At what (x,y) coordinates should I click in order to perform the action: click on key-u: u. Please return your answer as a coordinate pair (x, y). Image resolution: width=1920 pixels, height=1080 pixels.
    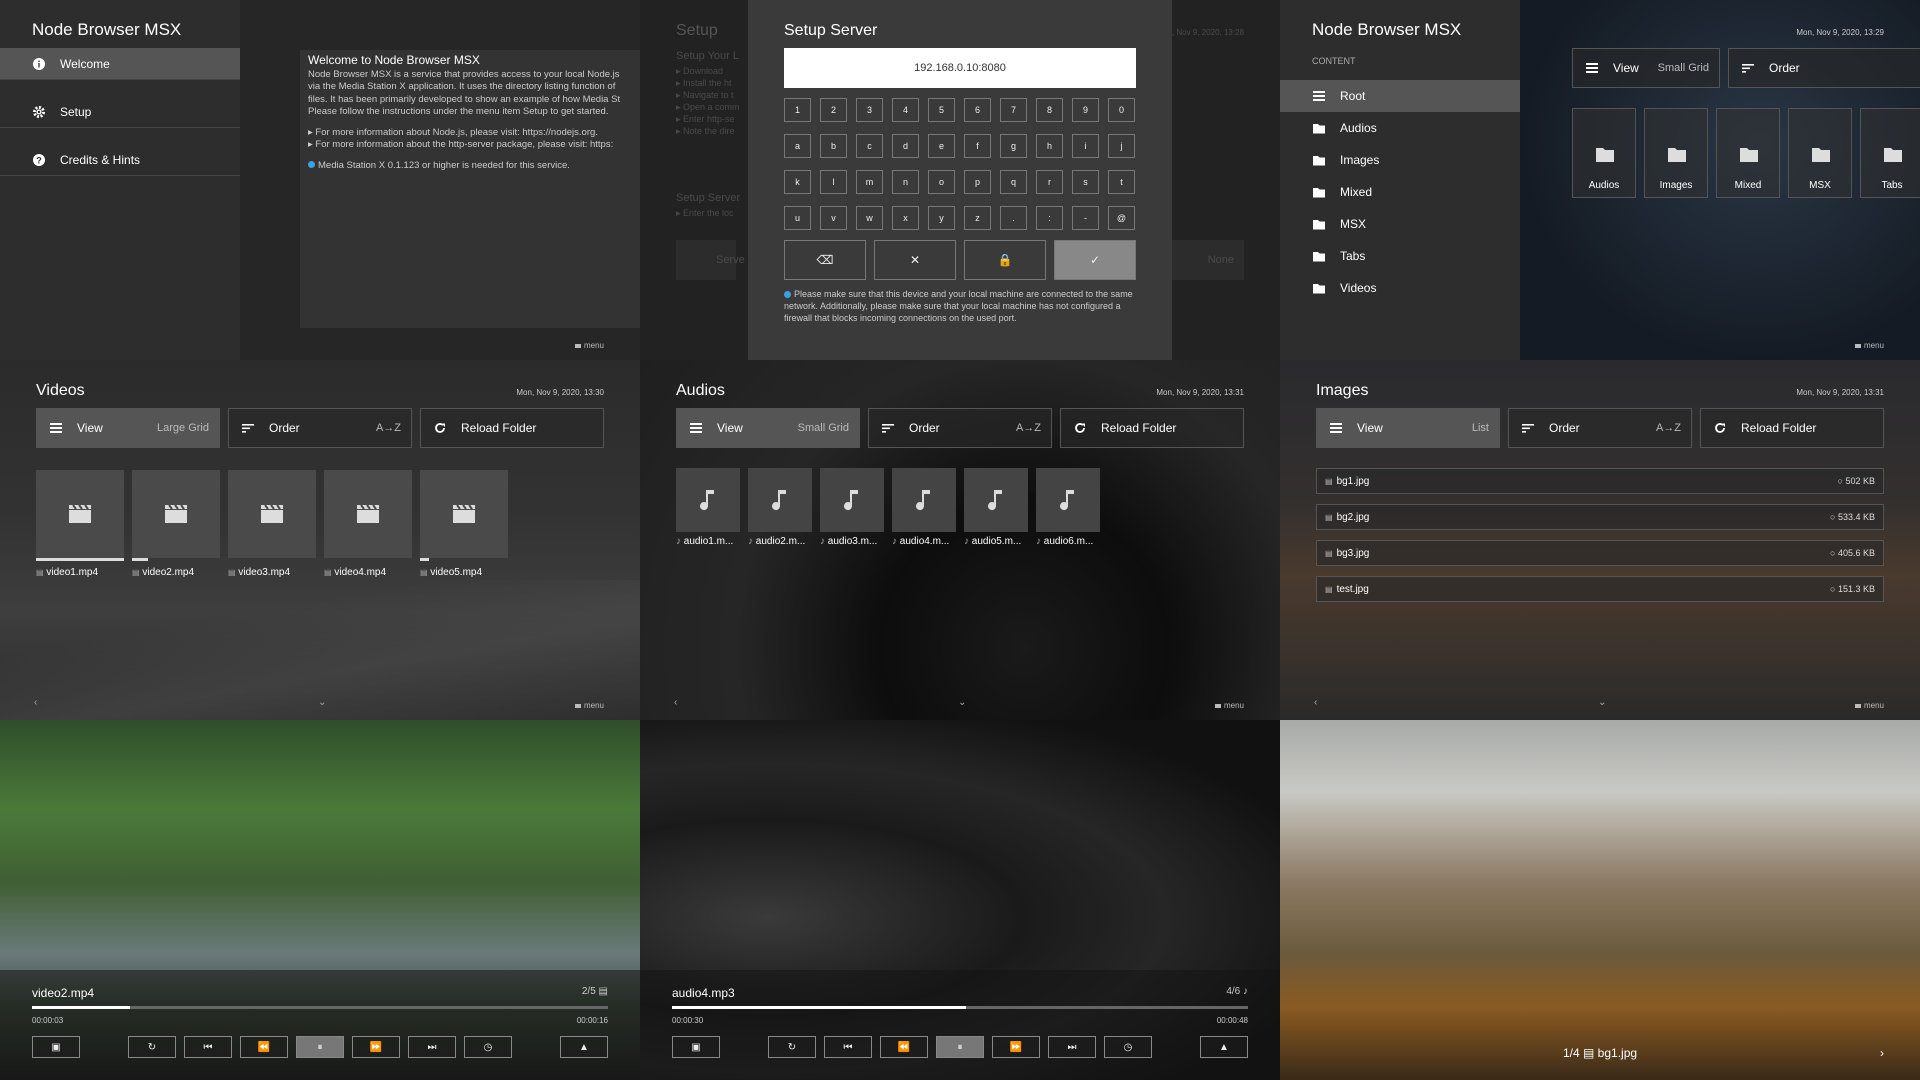
    Looking at the image, I should click on (797, 218).